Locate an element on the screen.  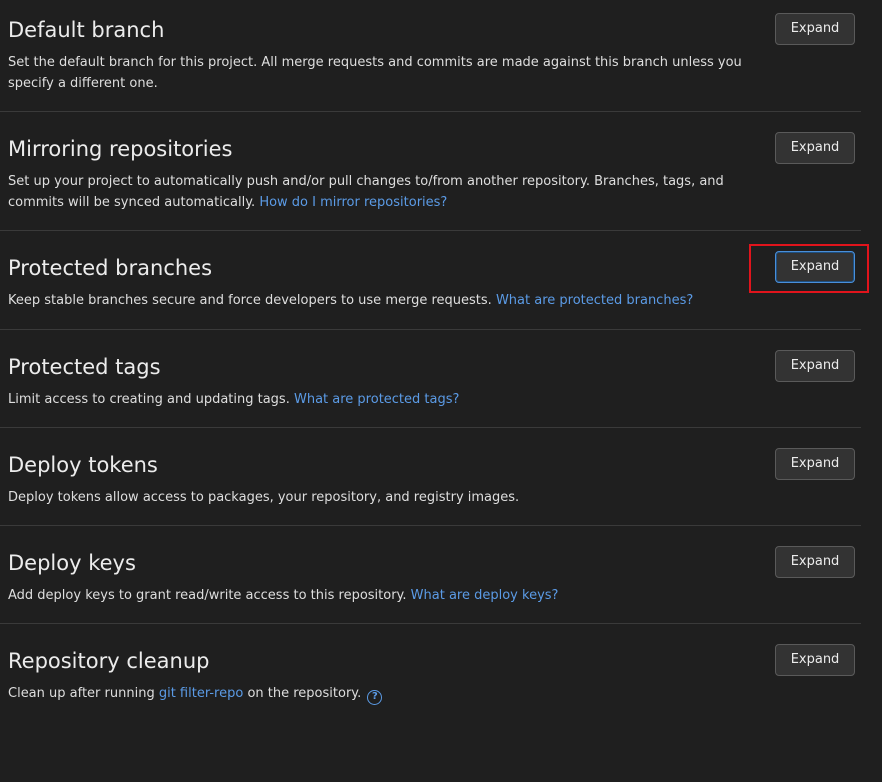
section-title: Deploy keys is located at coordinates (72, 563).